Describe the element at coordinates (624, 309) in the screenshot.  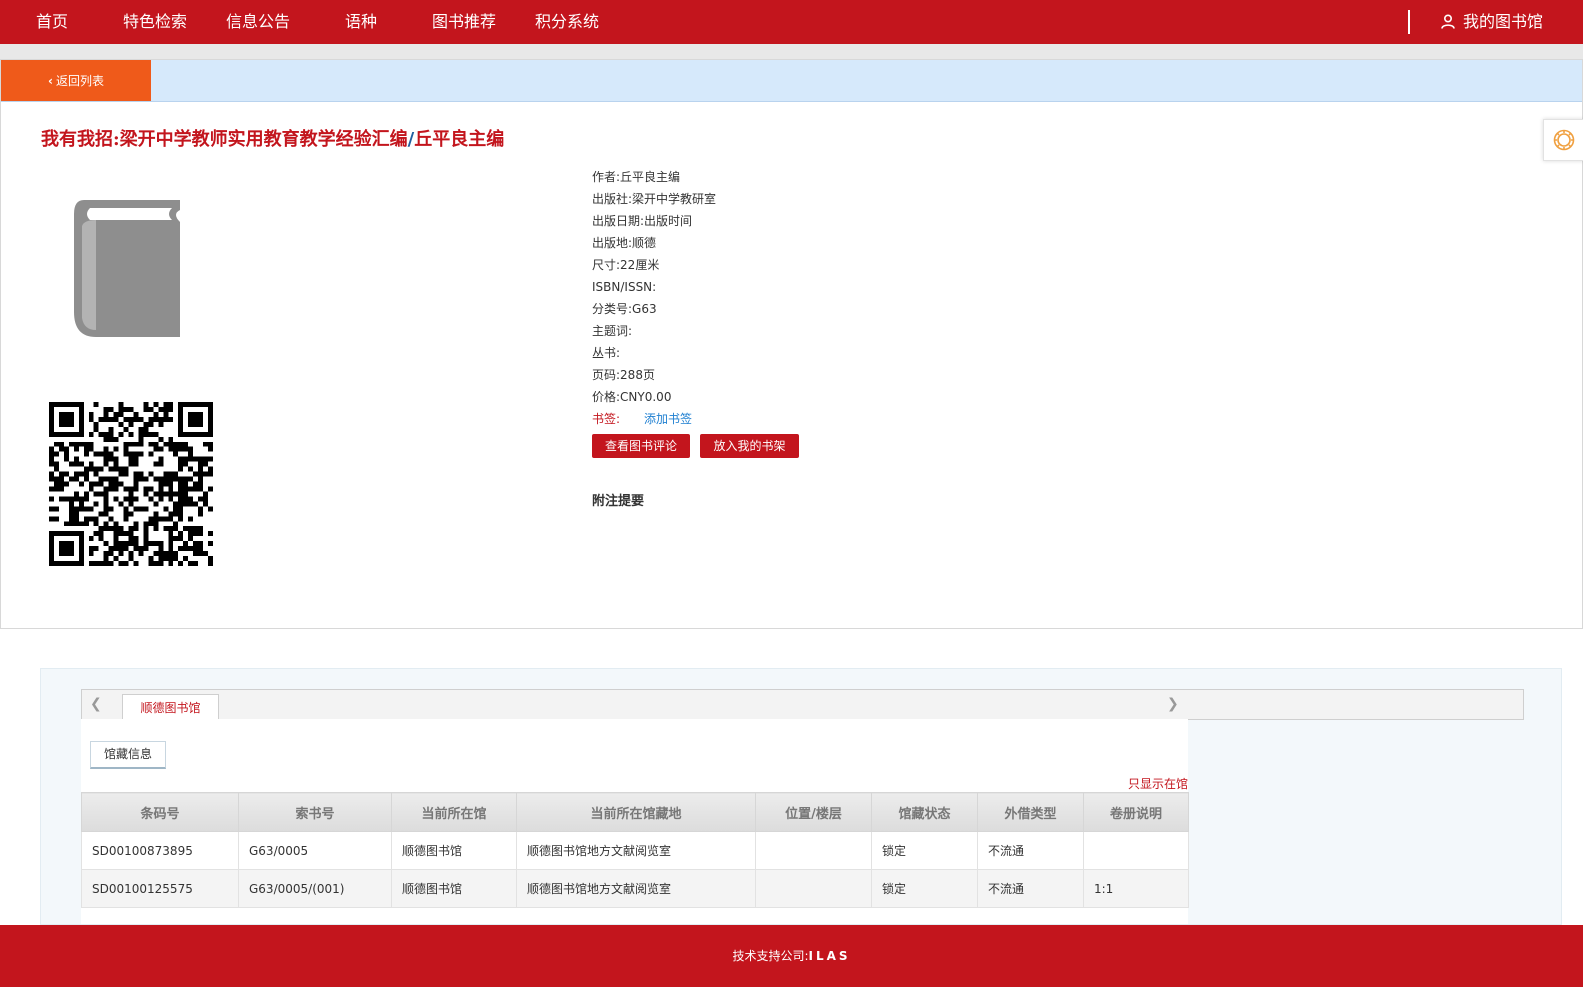
I see `meta-class-number: 分类号:G63` at that location.